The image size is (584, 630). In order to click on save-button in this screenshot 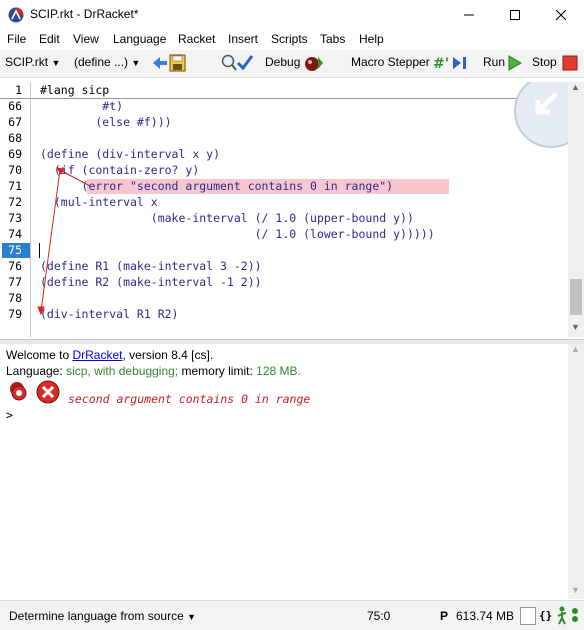, I will do `click(169, 64)`.